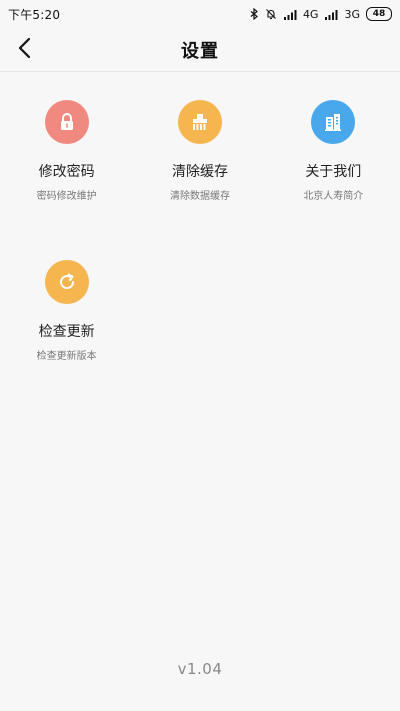  Describe the element at coordinates (66, 172) in the screenshot. I see `tile-title: 修改密码` at that location.